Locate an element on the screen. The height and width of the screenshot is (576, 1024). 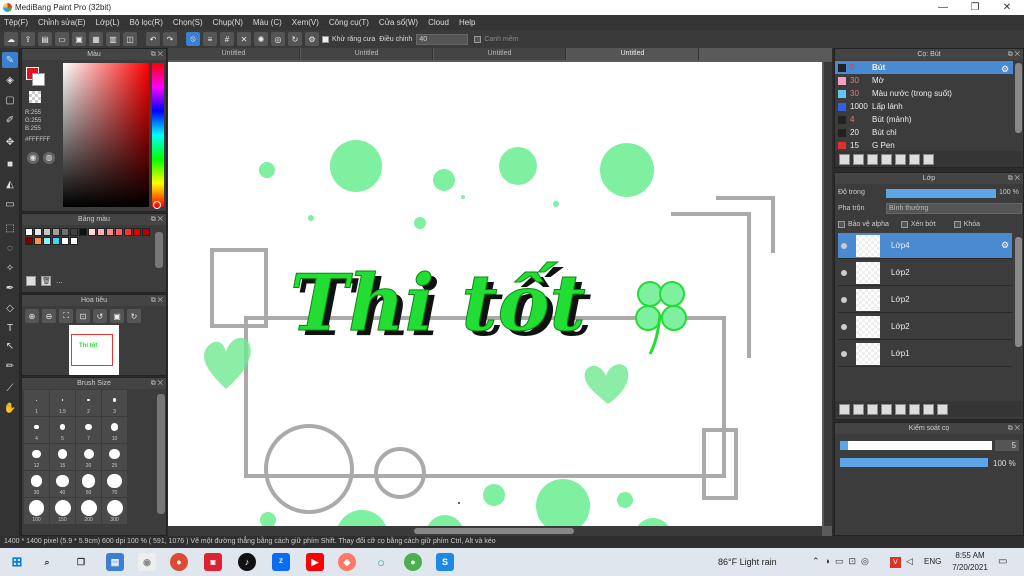
brush-item: 30 Màu nước (trong suốt) is located at coordinates (924, 93).